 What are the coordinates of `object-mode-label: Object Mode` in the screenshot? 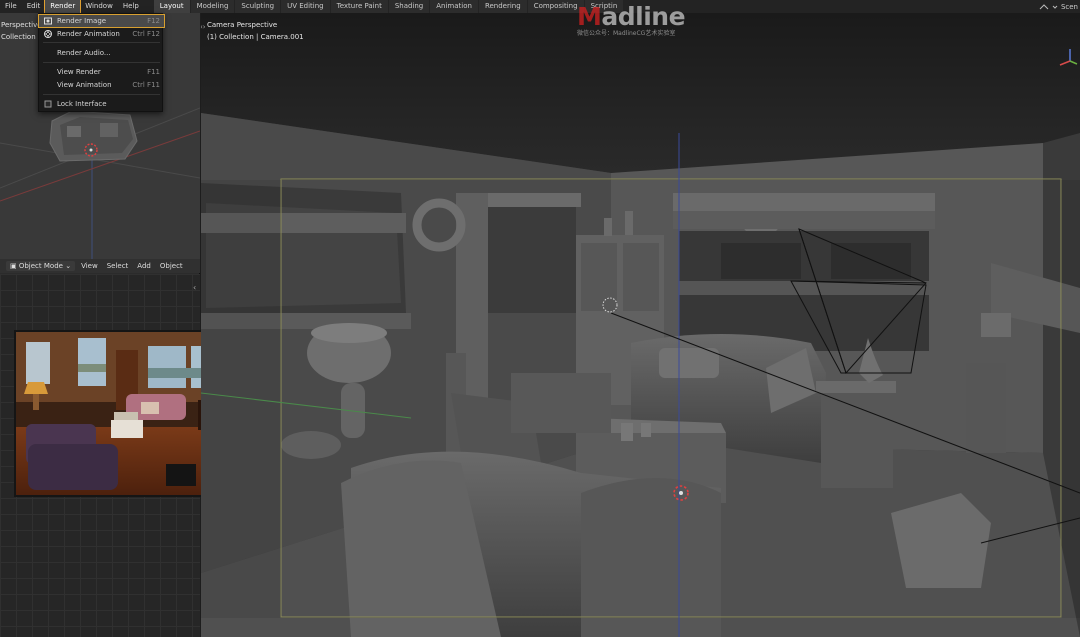 It's located at (40, 266).